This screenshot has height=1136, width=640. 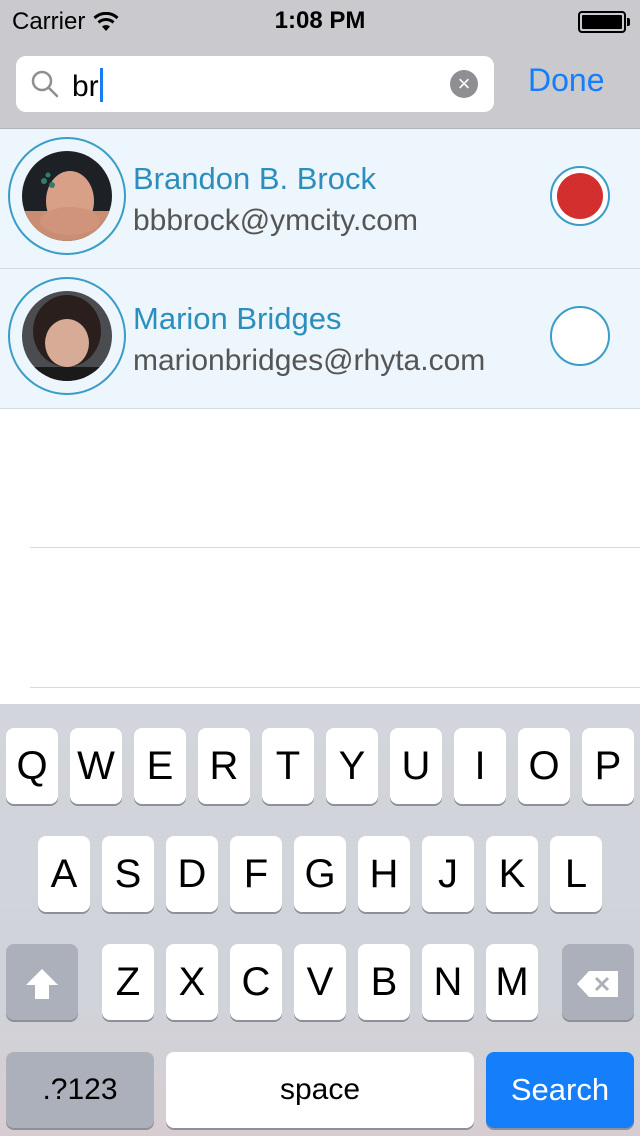 What do you see at coordinates (416, 766) in the screenshot?
I see `key-u: U` at bounding box center [416, 766].